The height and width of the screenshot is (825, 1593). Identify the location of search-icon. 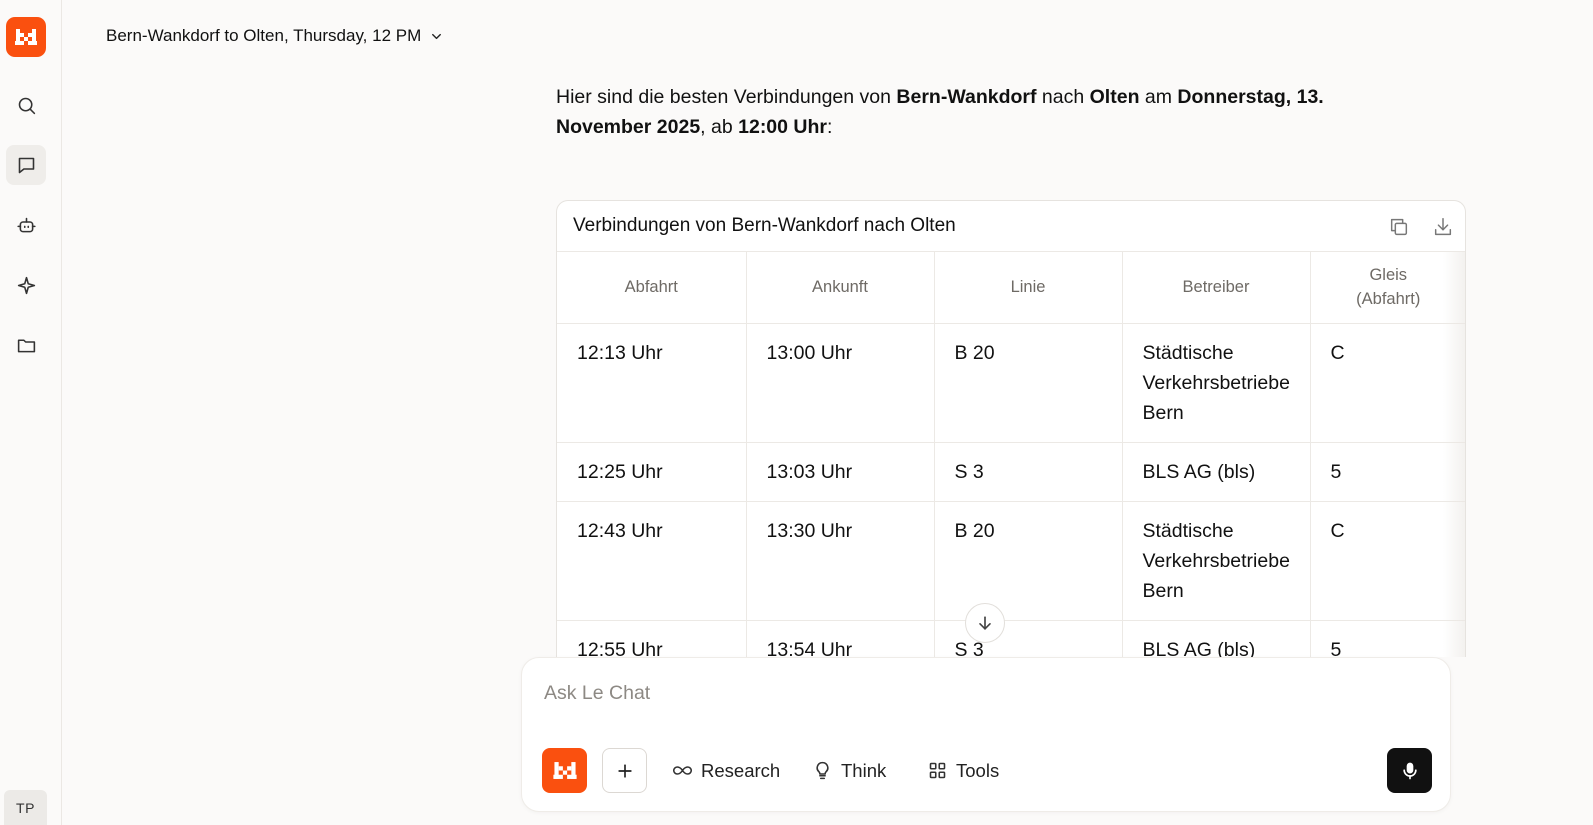
(26, 105).